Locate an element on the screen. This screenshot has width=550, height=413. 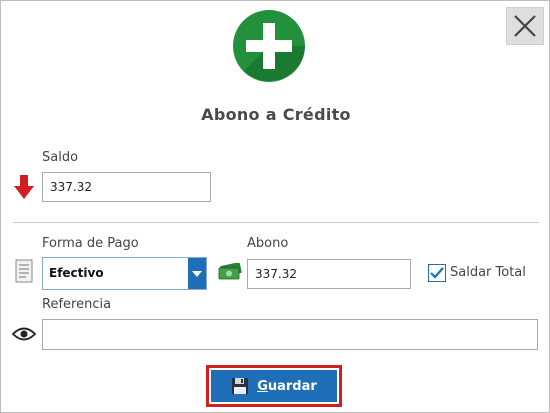
down-arrow-icon is located at coordinates (24, 187).